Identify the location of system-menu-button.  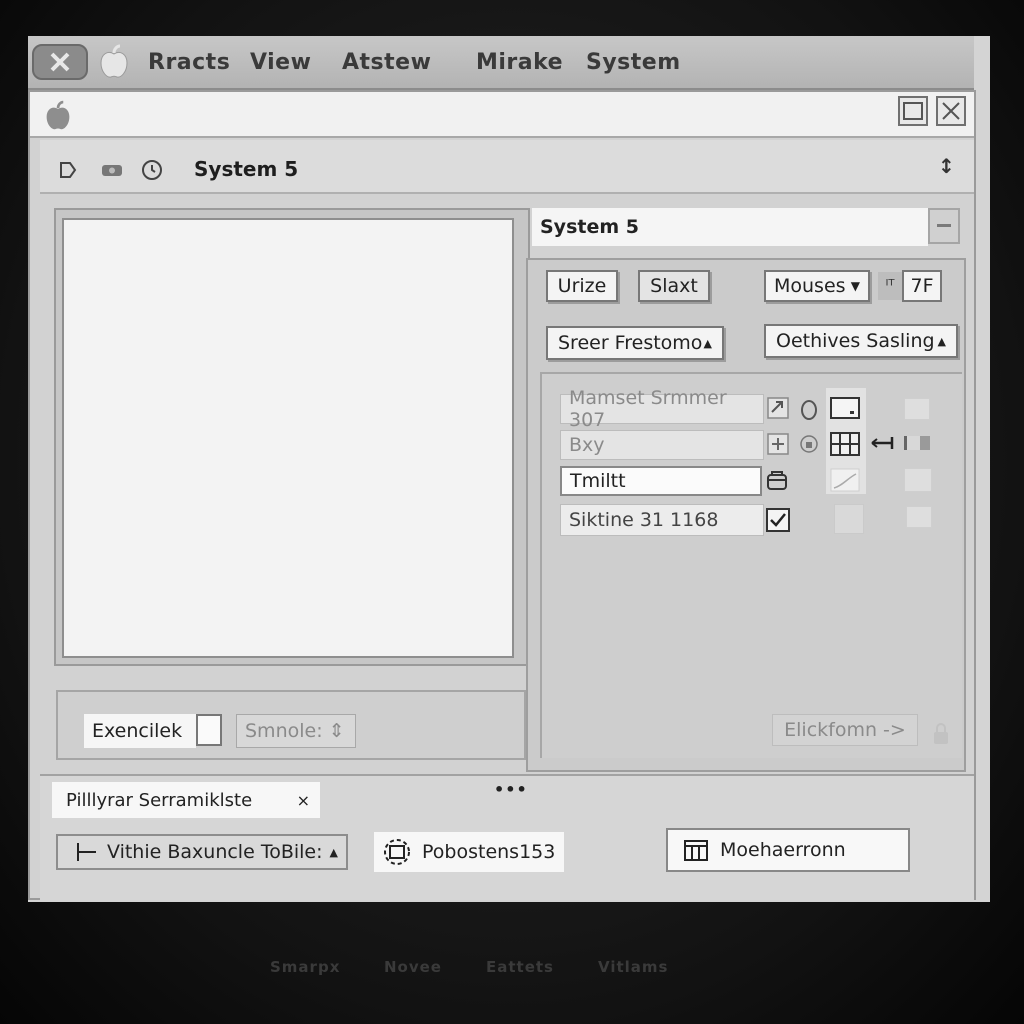
(60, 62).